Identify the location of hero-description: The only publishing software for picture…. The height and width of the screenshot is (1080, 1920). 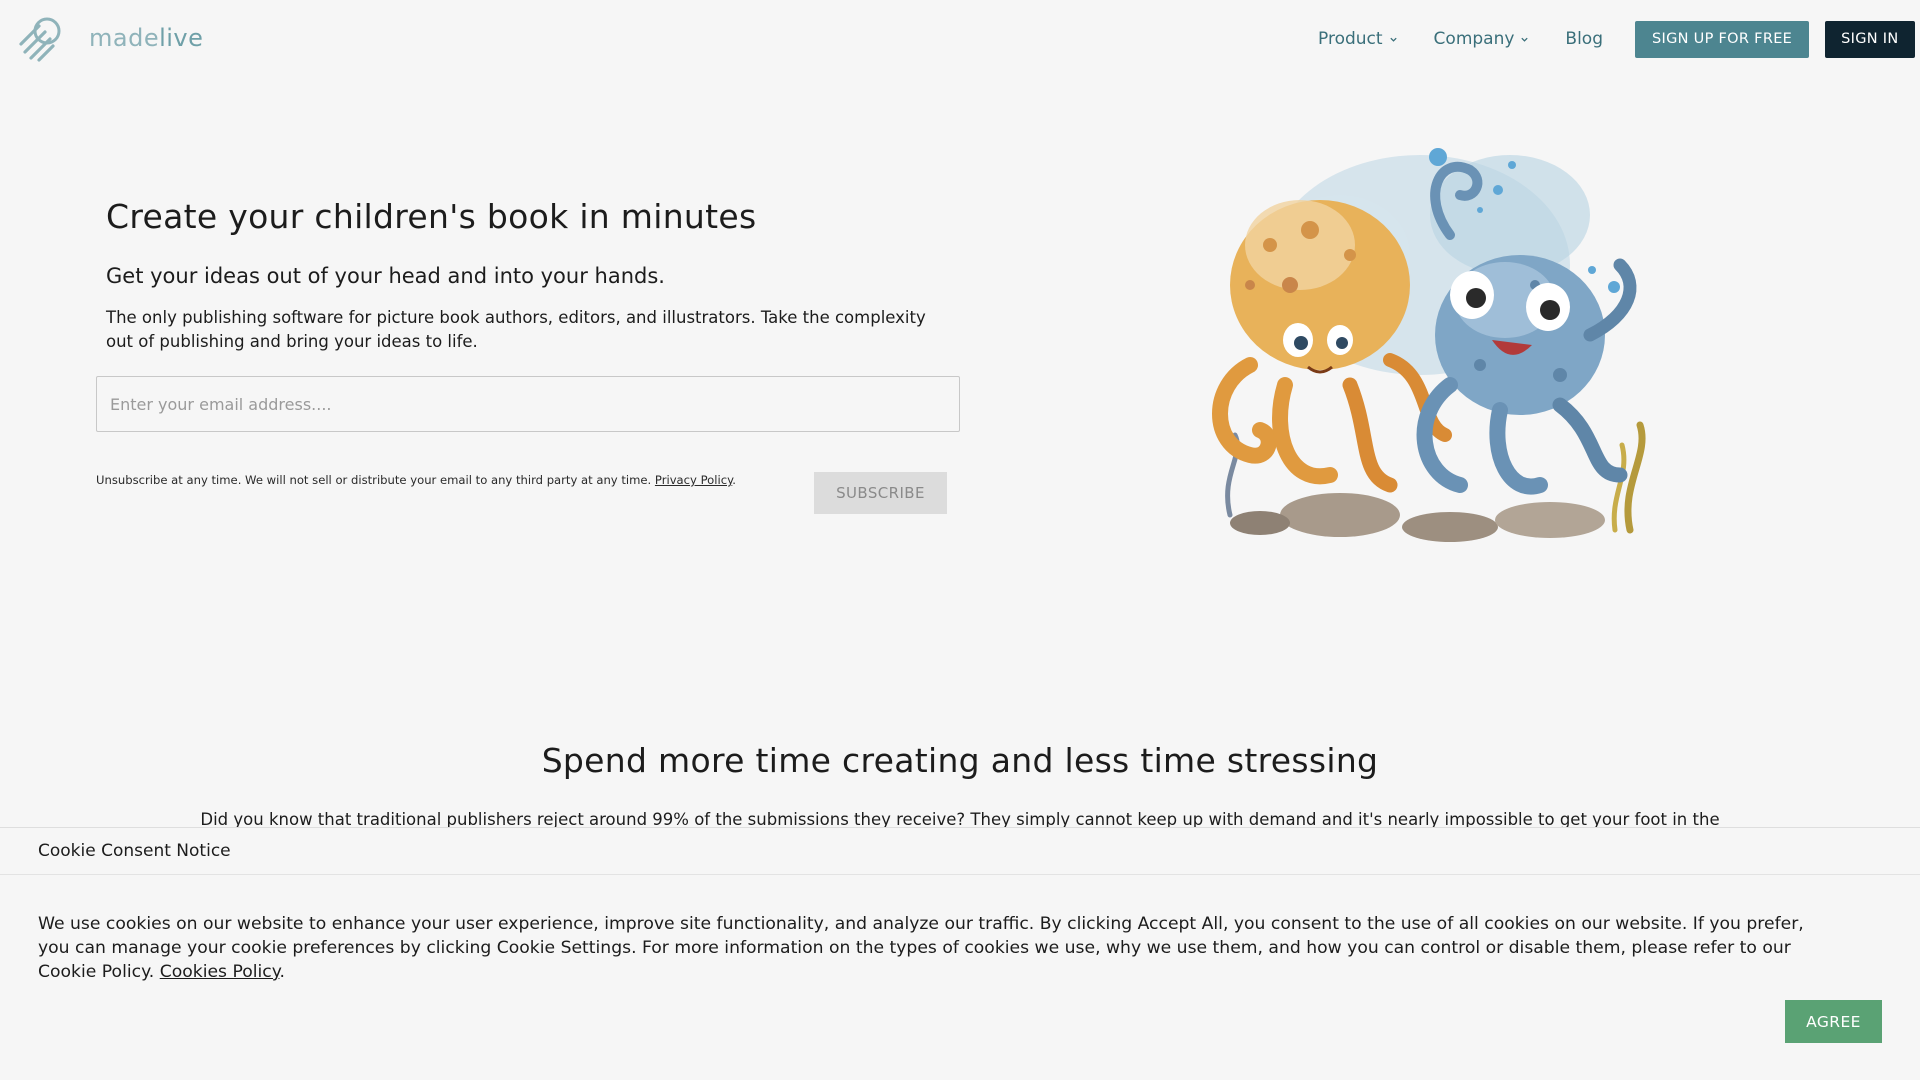
(516, 329).